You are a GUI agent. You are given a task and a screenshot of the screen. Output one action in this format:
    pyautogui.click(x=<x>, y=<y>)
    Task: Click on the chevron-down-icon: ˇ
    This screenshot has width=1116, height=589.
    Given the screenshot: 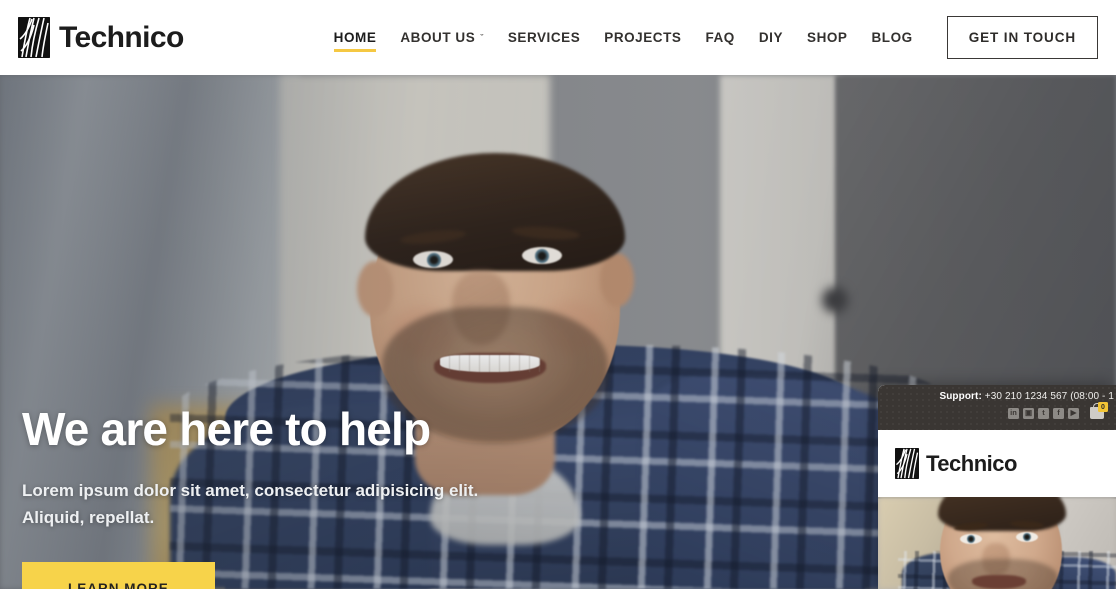 What is the action you would take?
    pyautogui.click(x=482, y=37)
    